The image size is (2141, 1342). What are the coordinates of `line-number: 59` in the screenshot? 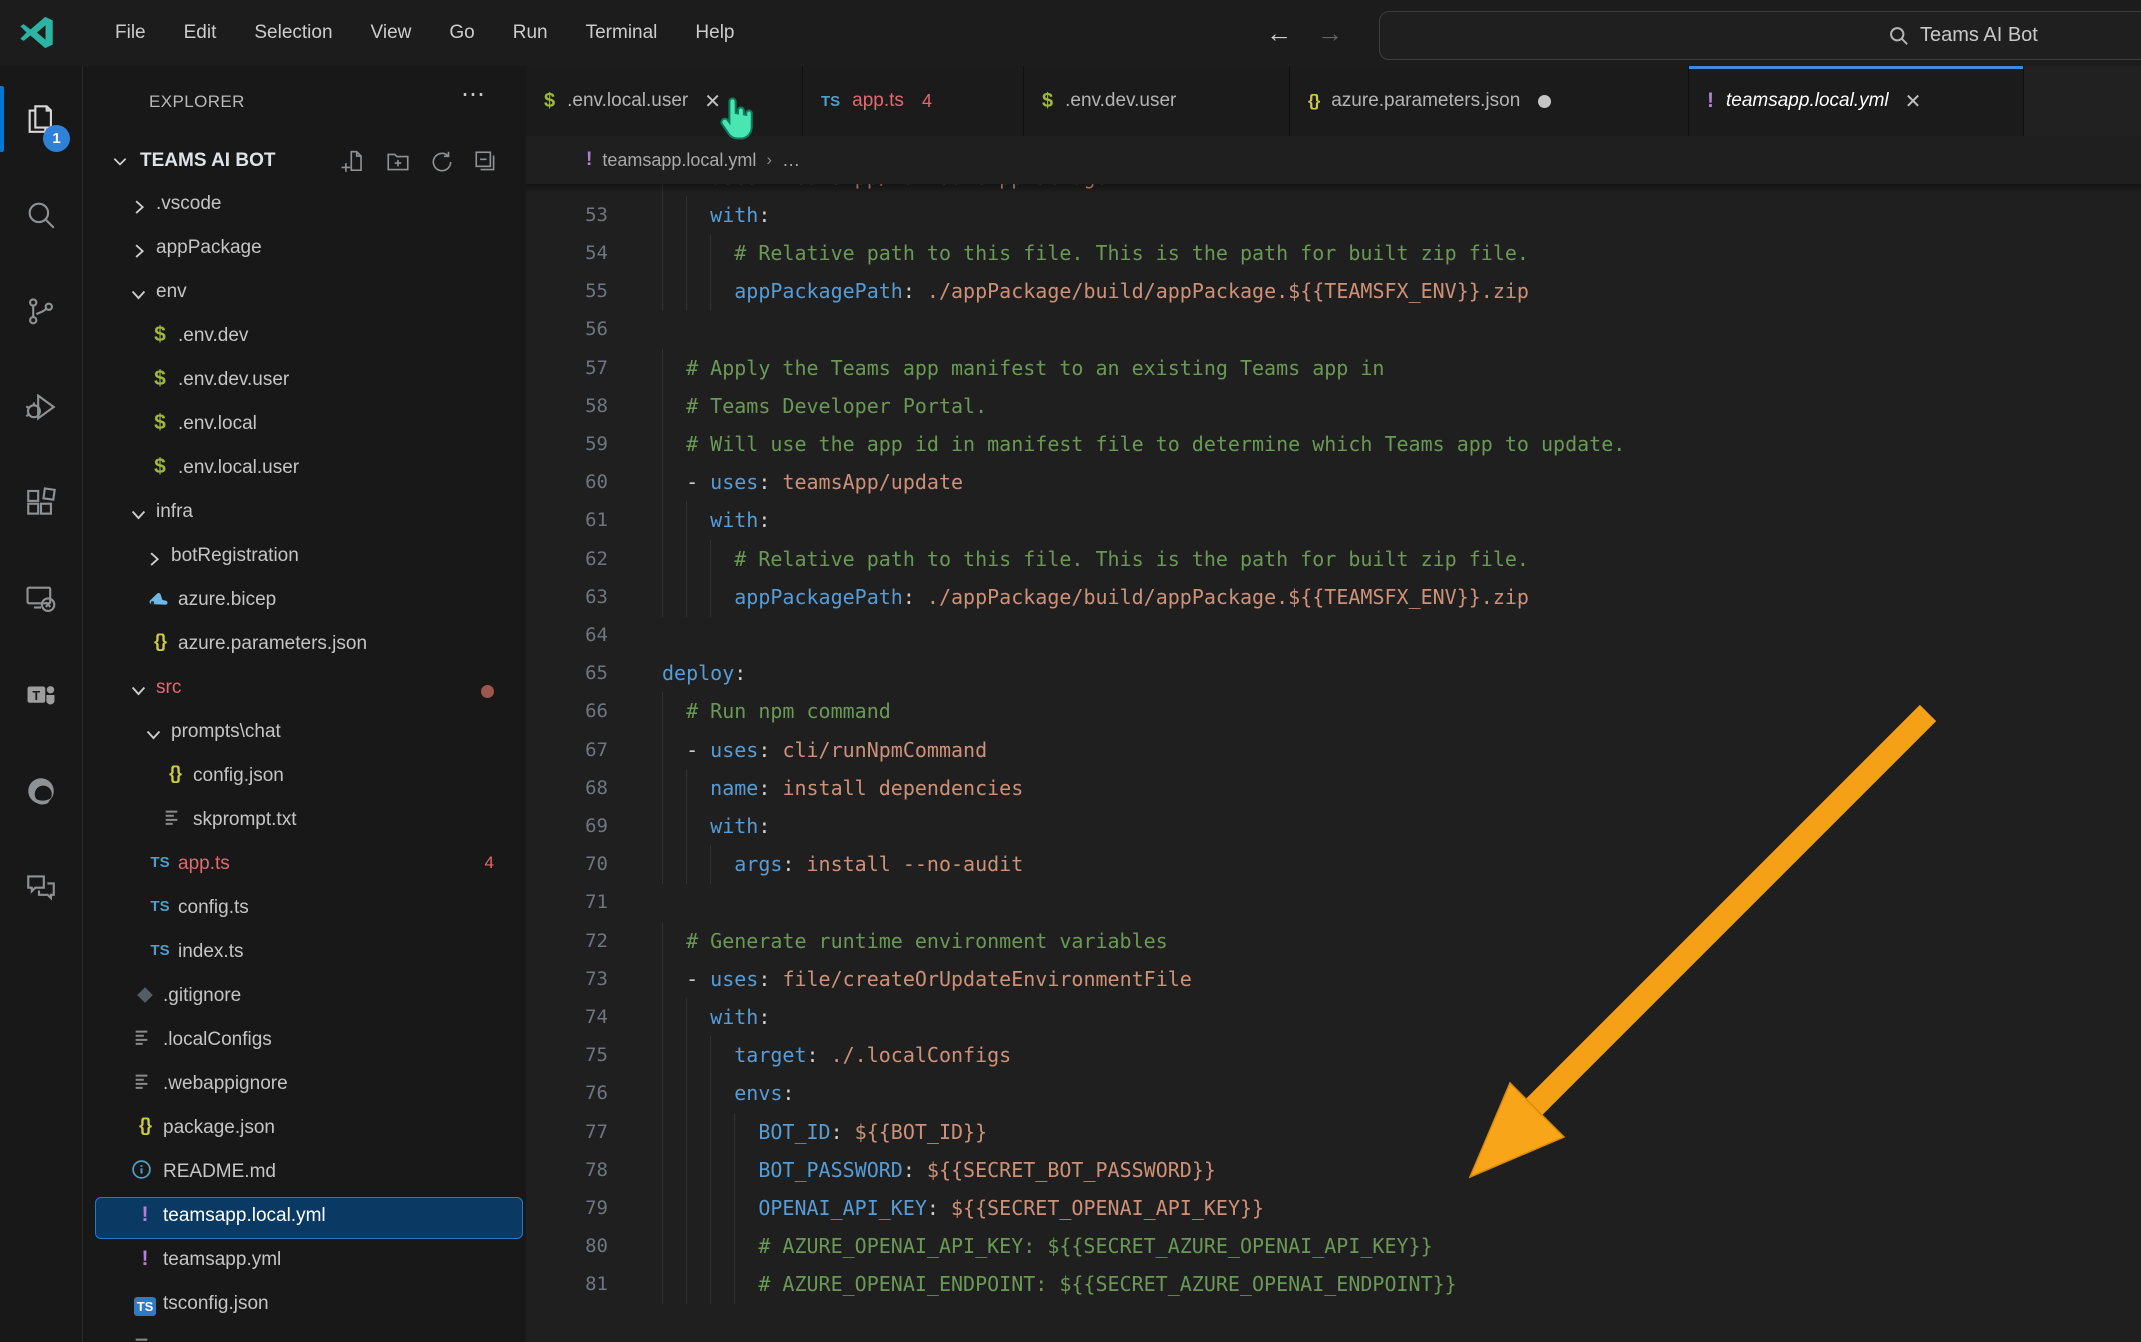 It's located at (567, 444).